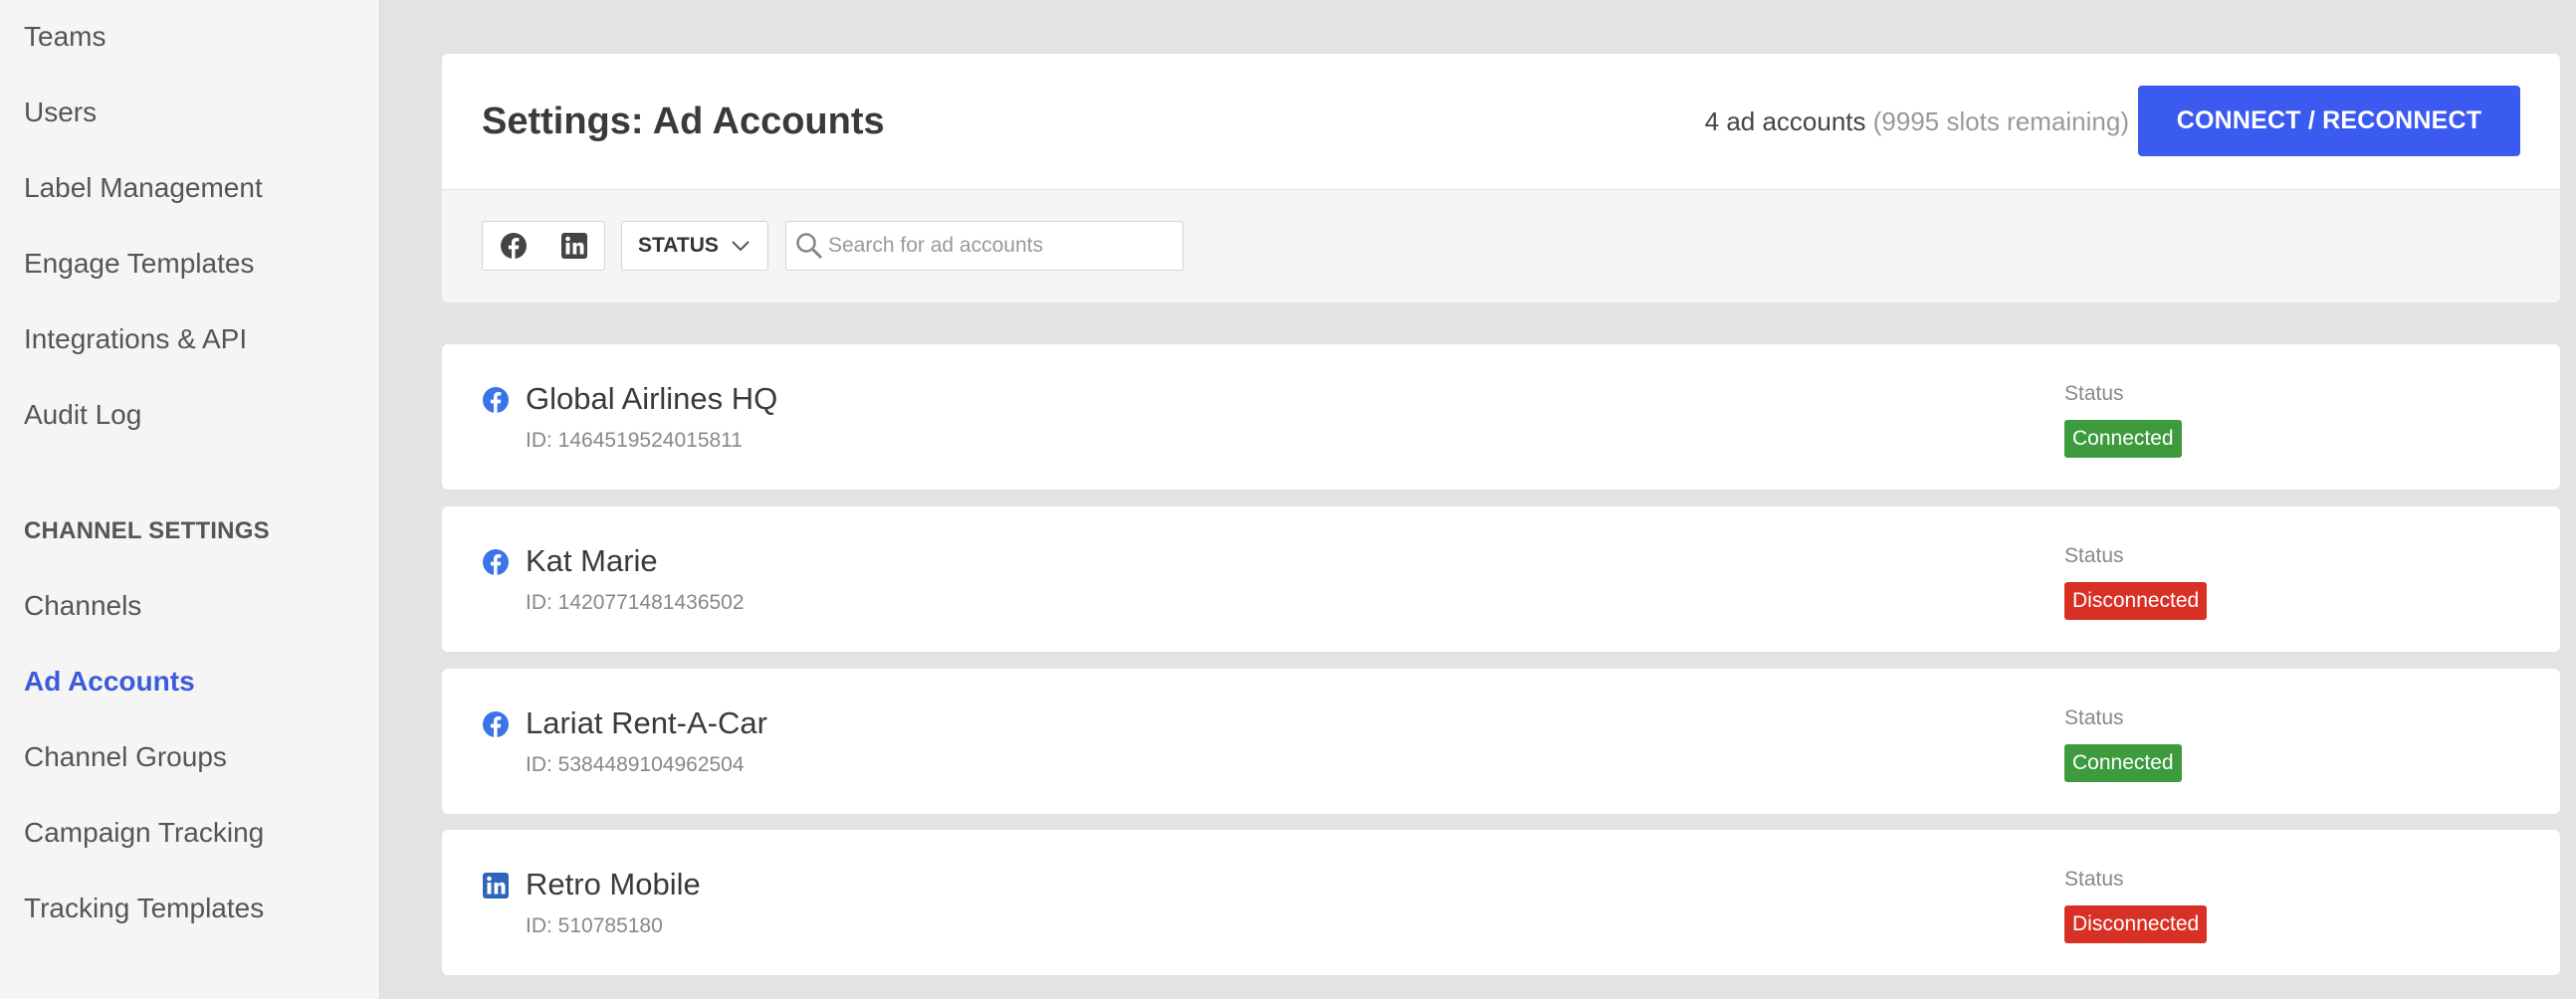 This screenshot has height=999, width=2576. I want to click on sidebar-item-engage-templates: Engage Templates, so click(139, 264).